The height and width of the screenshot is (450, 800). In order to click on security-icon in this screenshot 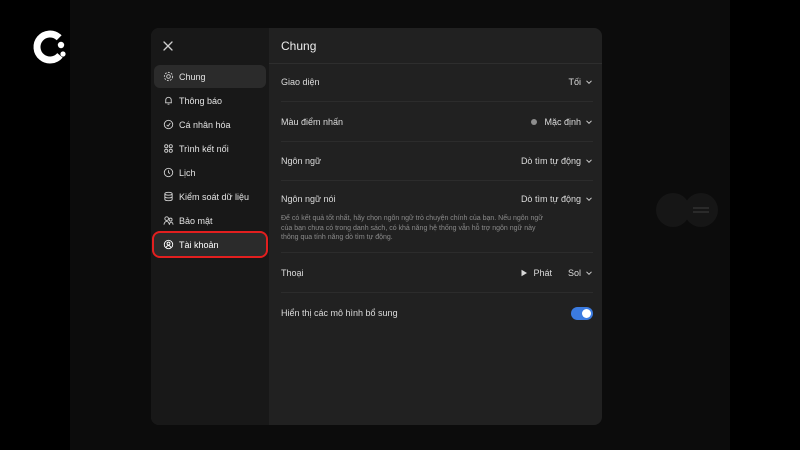, I will do `click(168, 220)`.